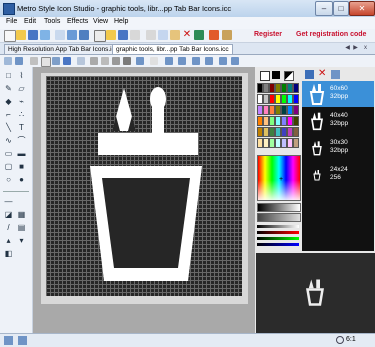  What do you see at coordinates (196, 61) in the screenshot?
I see `flip-horizontal-icon` at bounding box center [196, 61].